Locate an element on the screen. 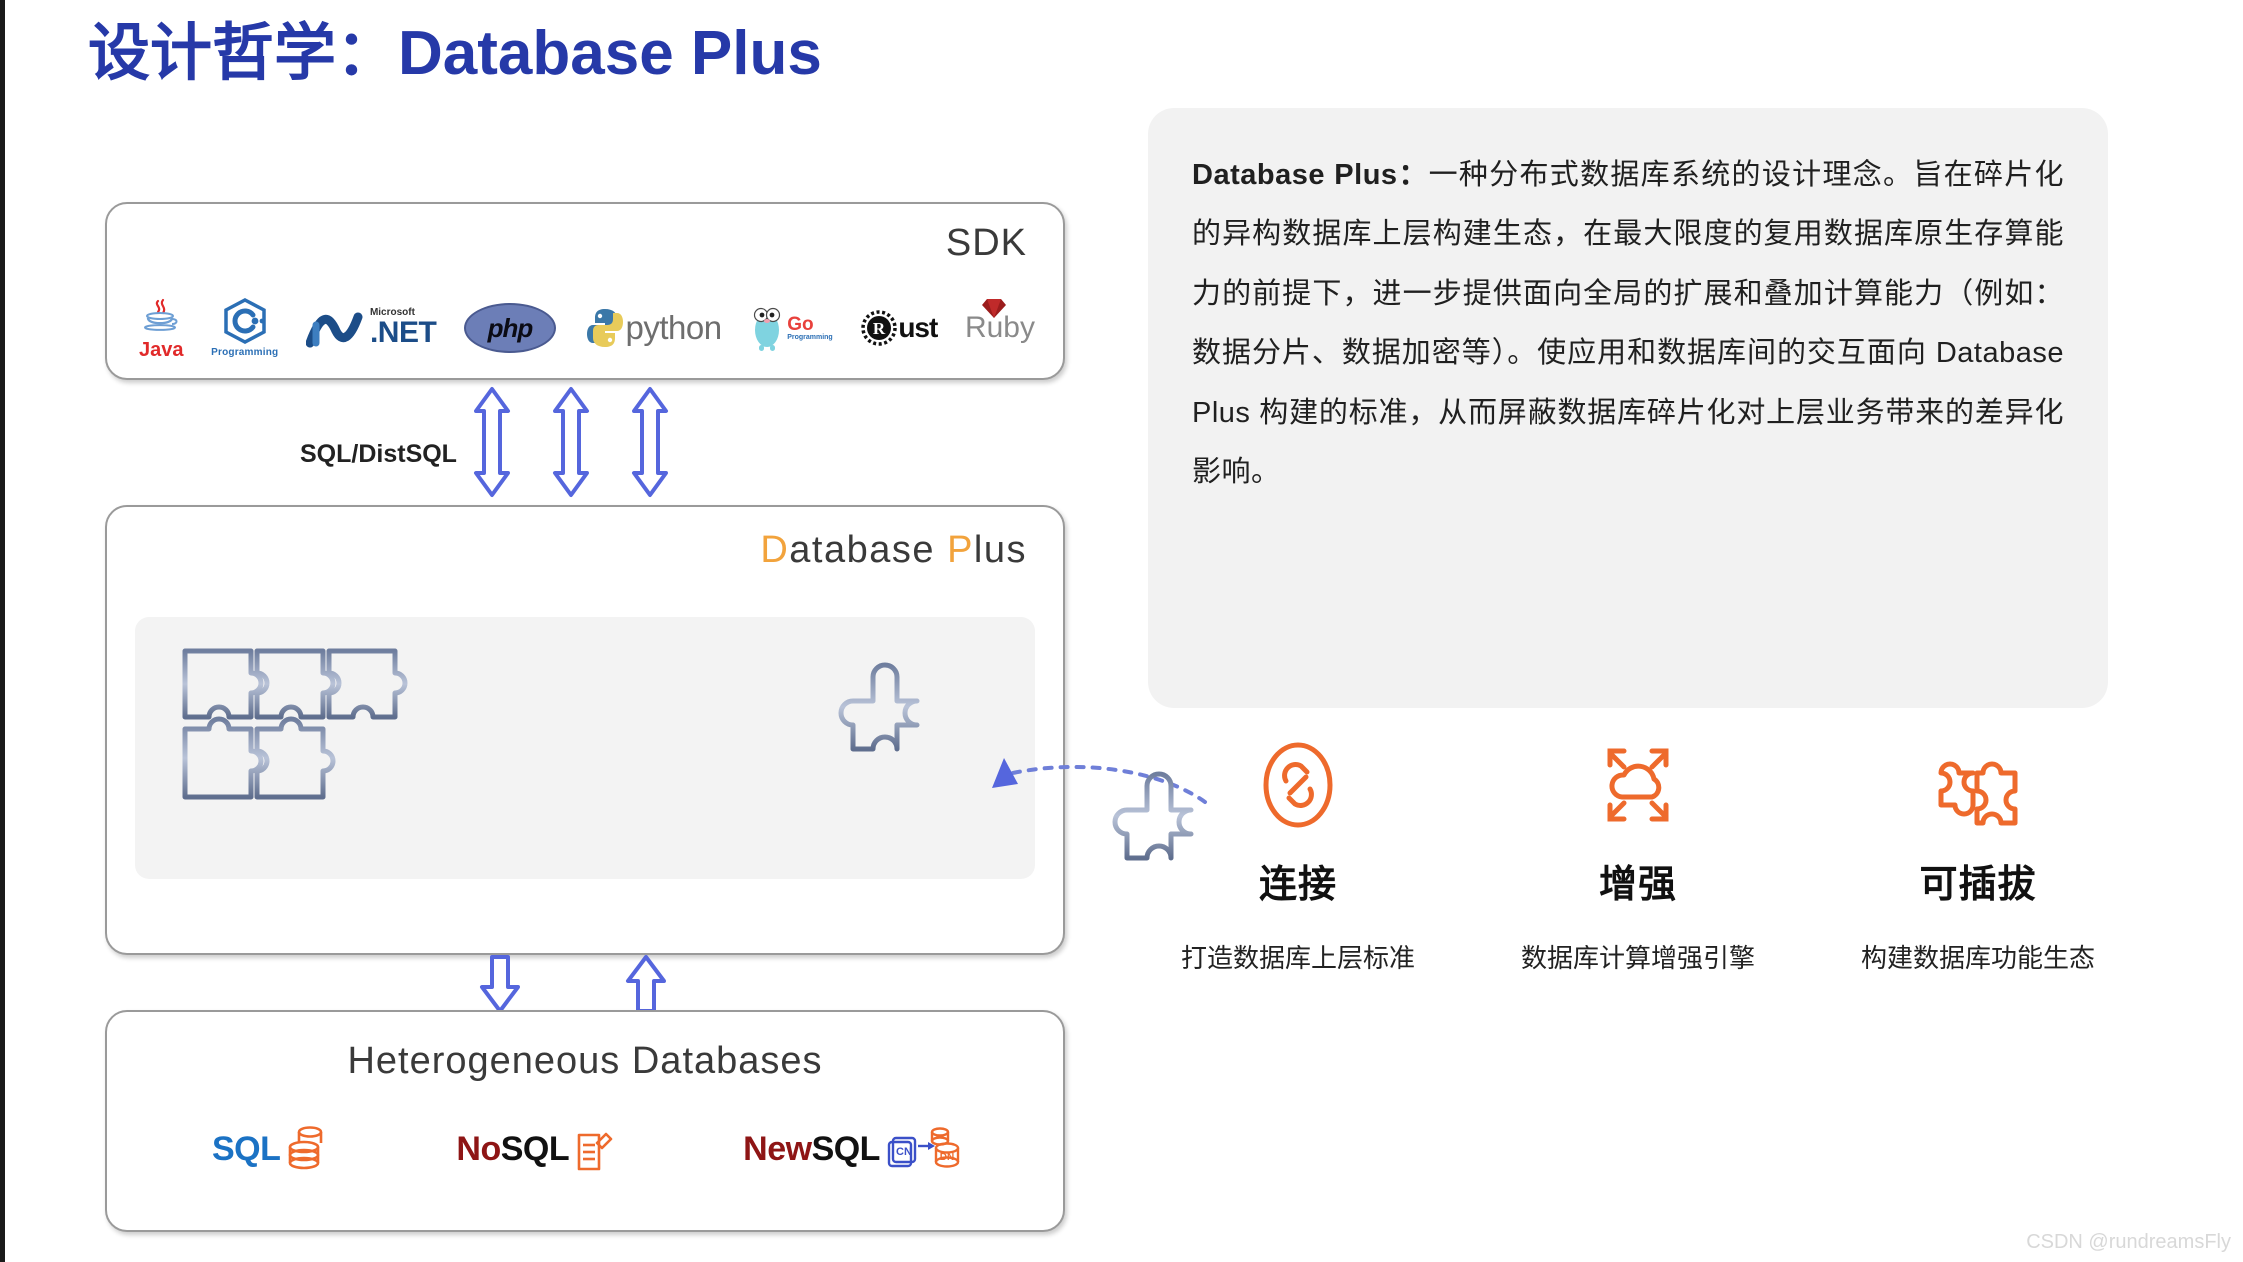 The height and width of the screenshot is (1262, 2243). wordmark-p: P is located at coordinates (960, 550).